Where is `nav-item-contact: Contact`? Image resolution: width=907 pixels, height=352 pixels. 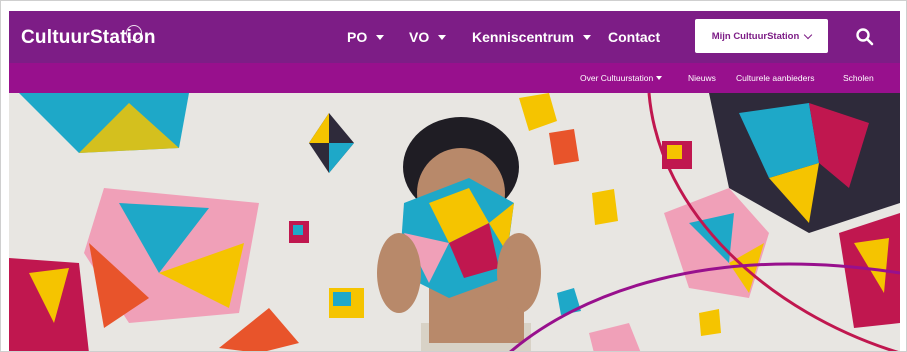
nav-item-contact: Contact is located at coordinates (634, 37).